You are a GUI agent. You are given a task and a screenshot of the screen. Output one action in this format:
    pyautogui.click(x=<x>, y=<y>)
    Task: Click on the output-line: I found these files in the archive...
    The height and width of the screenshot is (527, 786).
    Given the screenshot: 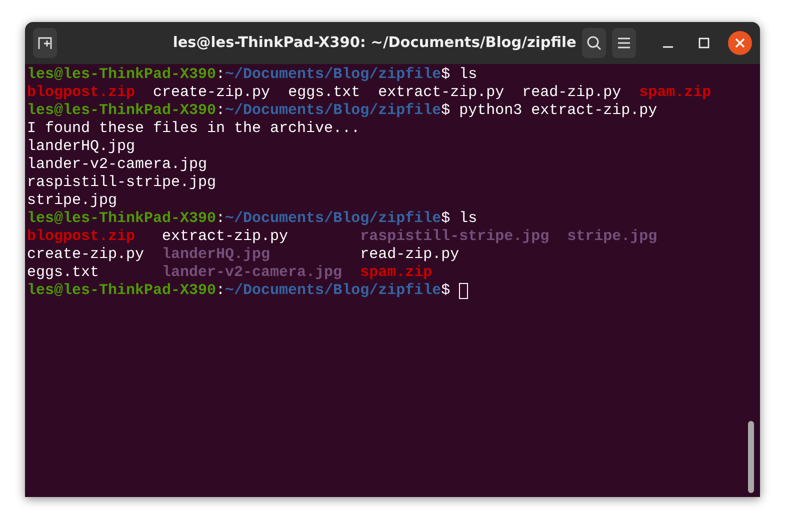 What is the action you would take?
    pyautogui.click(x=193, y=129)
    